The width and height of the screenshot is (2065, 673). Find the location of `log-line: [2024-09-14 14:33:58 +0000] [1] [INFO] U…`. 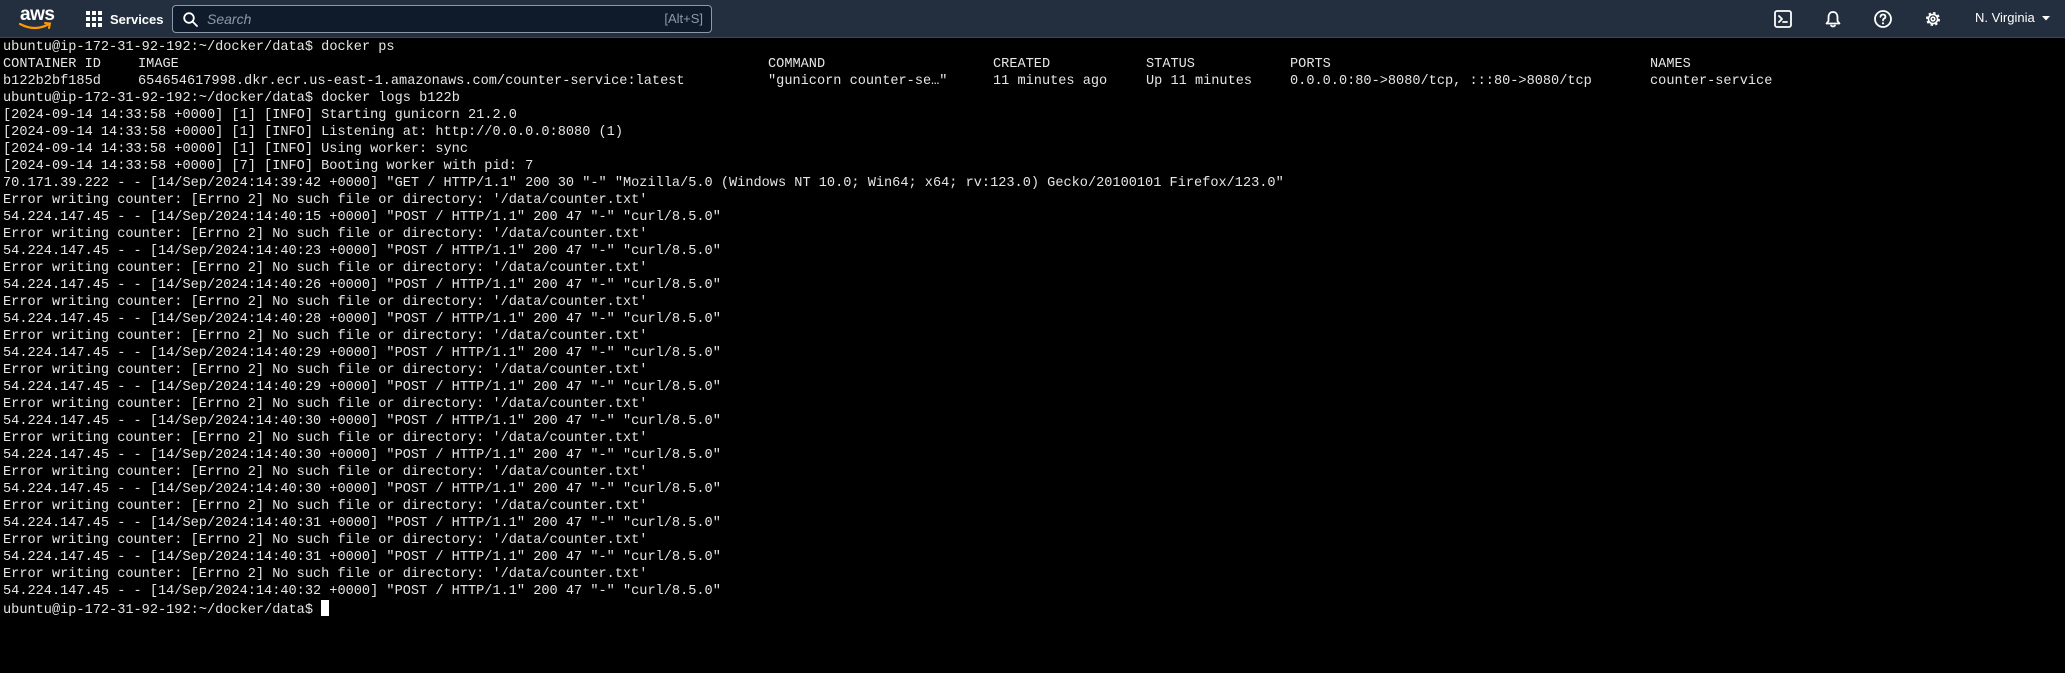

log-line: [2024-09-14 14:33:58 +0000] [1] [INFO] U… is located at coordinates (235, 149).